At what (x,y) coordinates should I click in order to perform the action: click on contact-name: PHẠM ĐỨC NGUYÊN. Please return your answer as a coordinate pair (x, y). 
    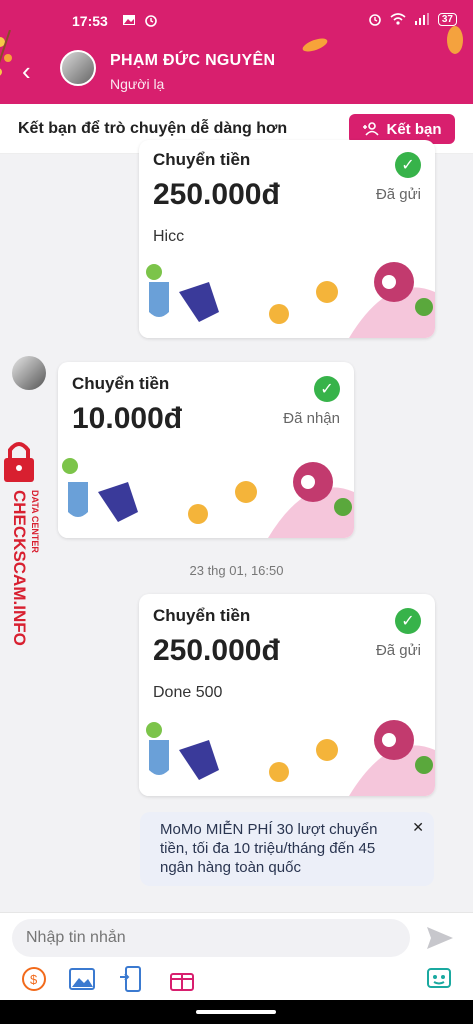
    Looking at the image, I should click on (192, 61).